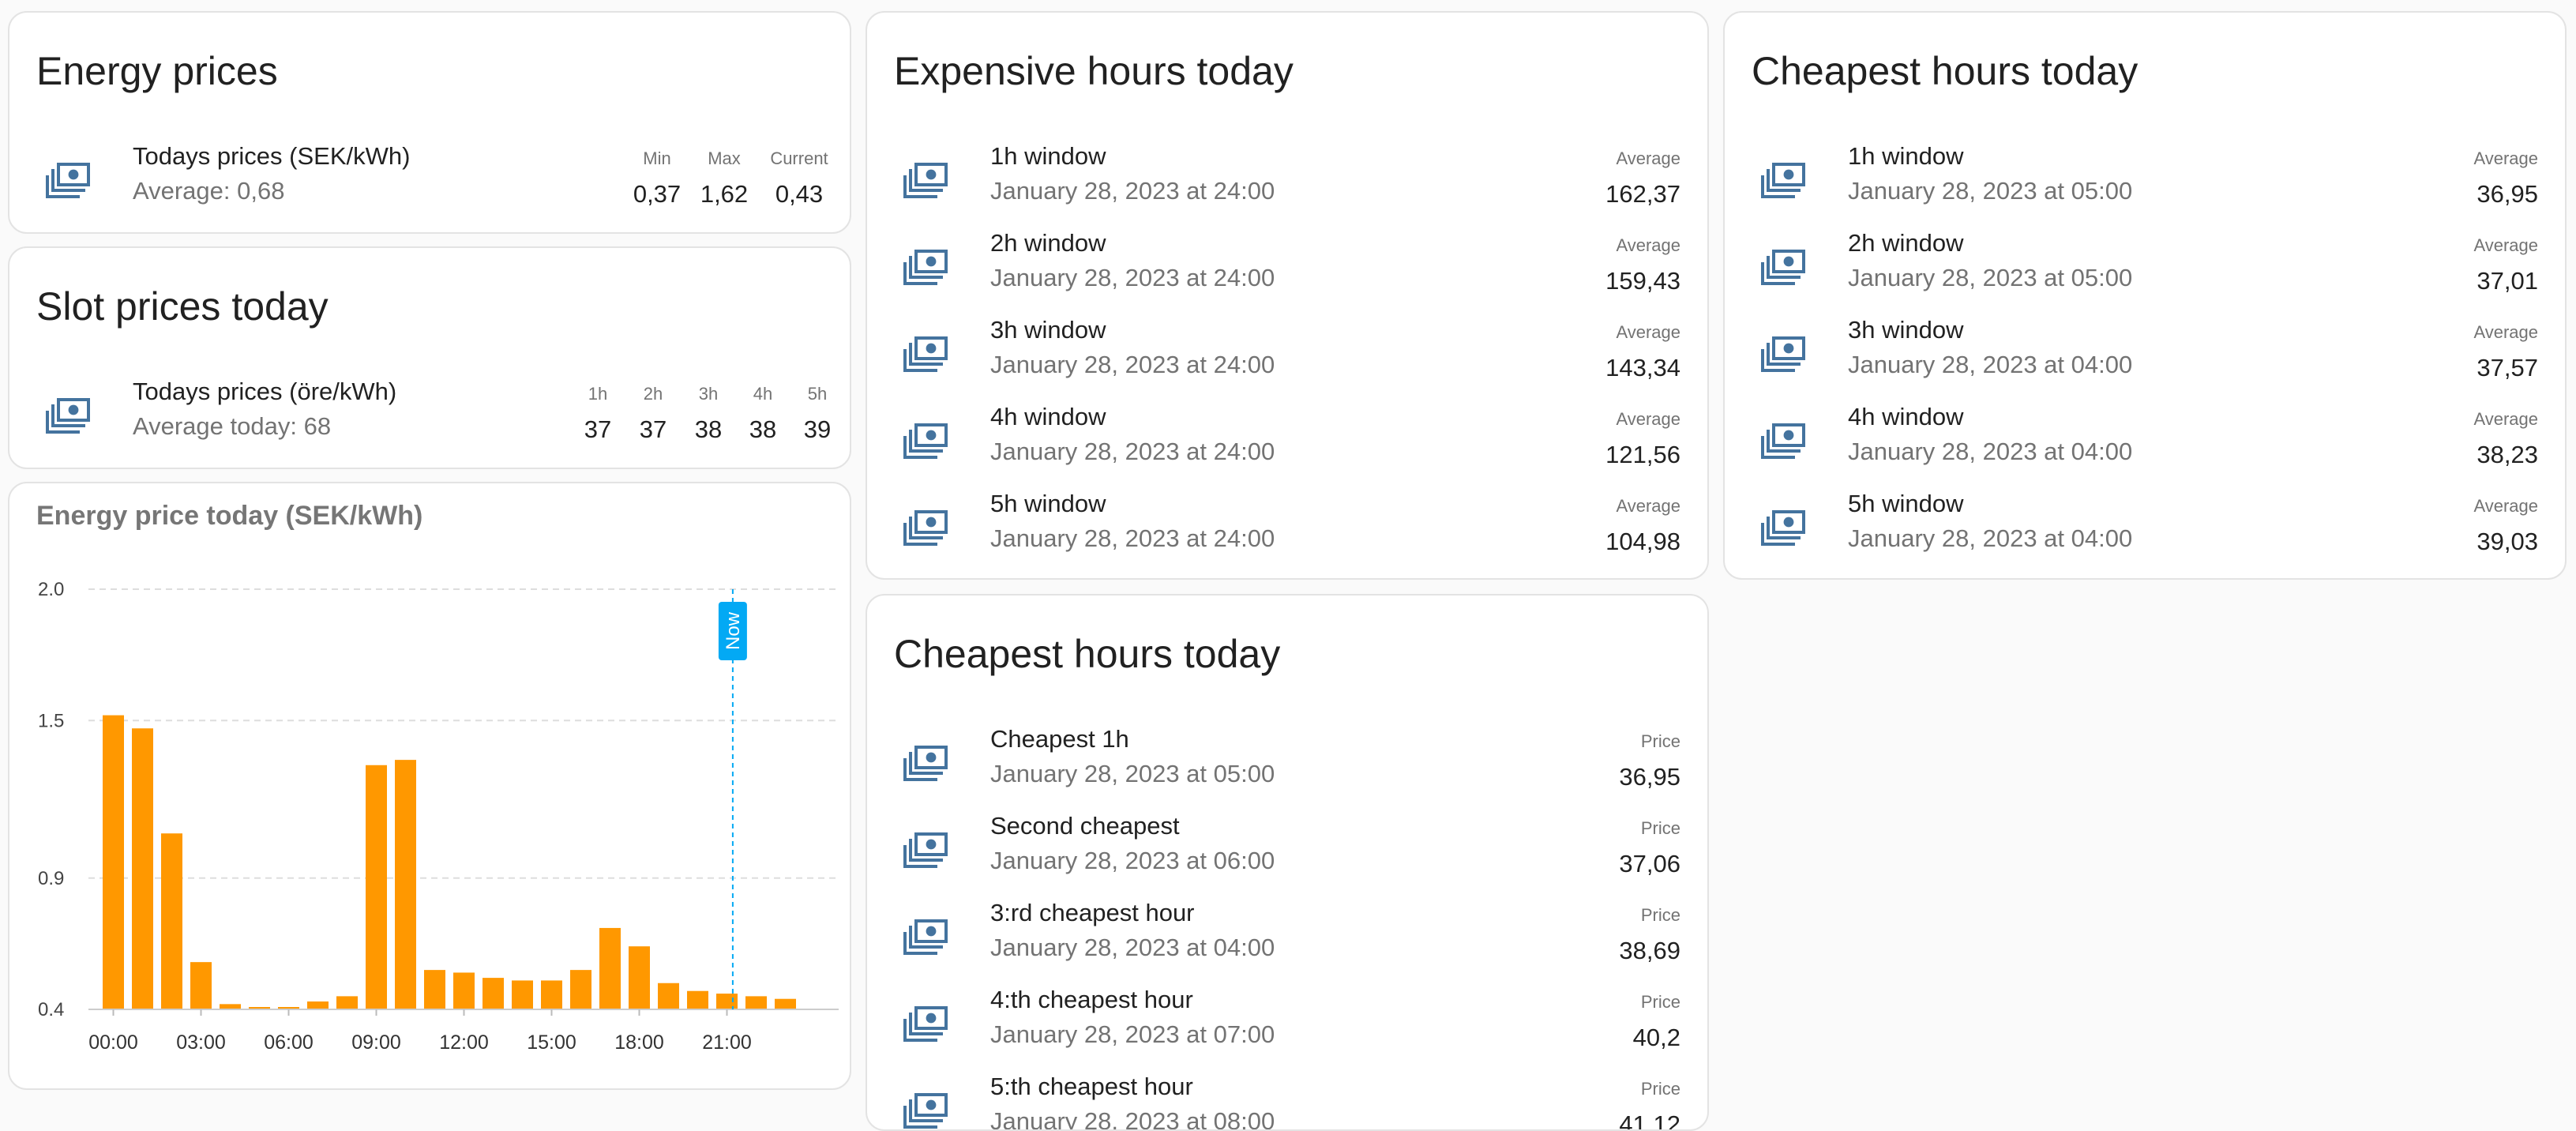  I want to click on entity-name: 4h window, so click(1906, 416).